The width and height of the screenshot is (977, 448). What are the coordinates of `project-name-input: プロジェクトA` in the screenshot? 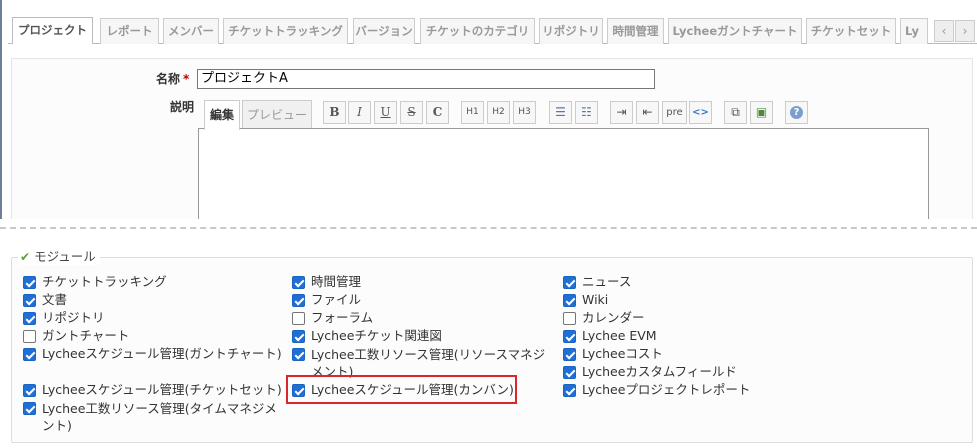 It's located at (426, 79).